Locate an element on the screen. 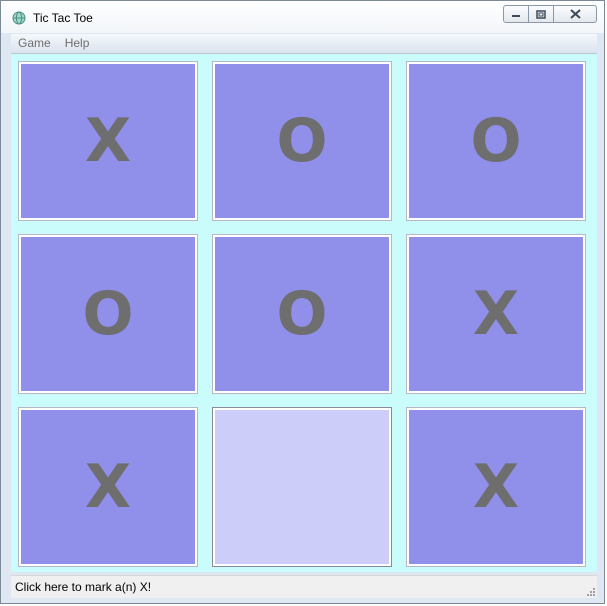 The image size is (607, 606). menu-game: Game is located at coordinates (34, 43).